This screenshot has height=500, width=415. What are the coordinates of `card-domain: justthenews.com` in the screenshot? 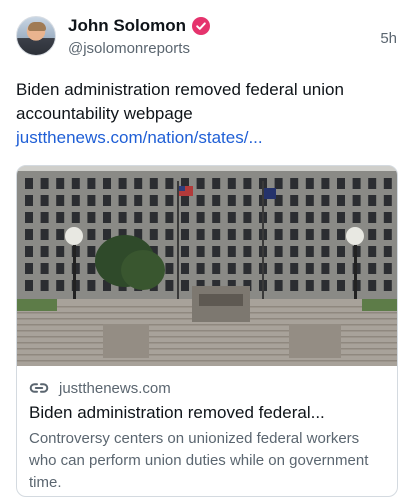 It's located at (115, 388).